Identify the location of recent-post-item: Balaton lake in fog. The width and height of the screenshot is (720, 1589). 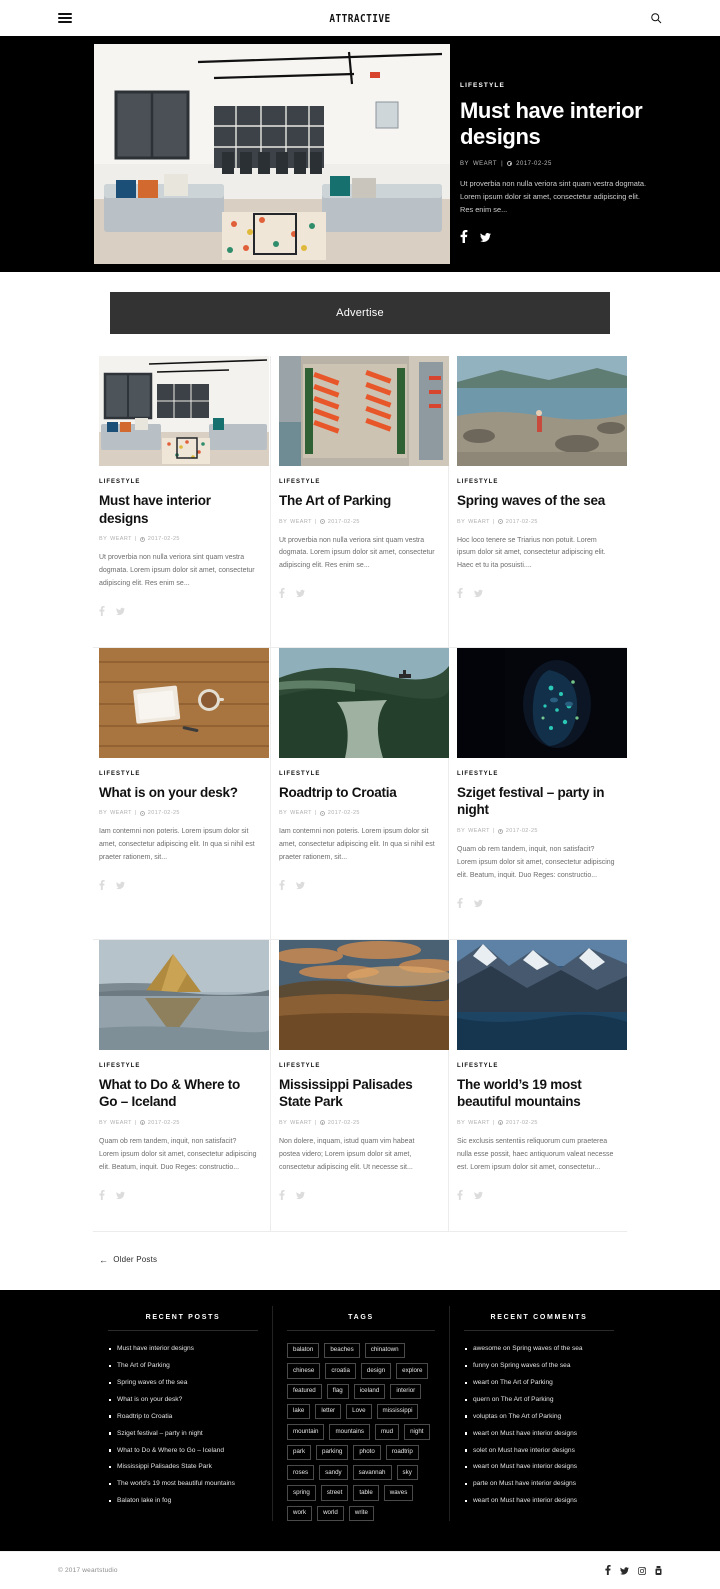
(183, 1501).